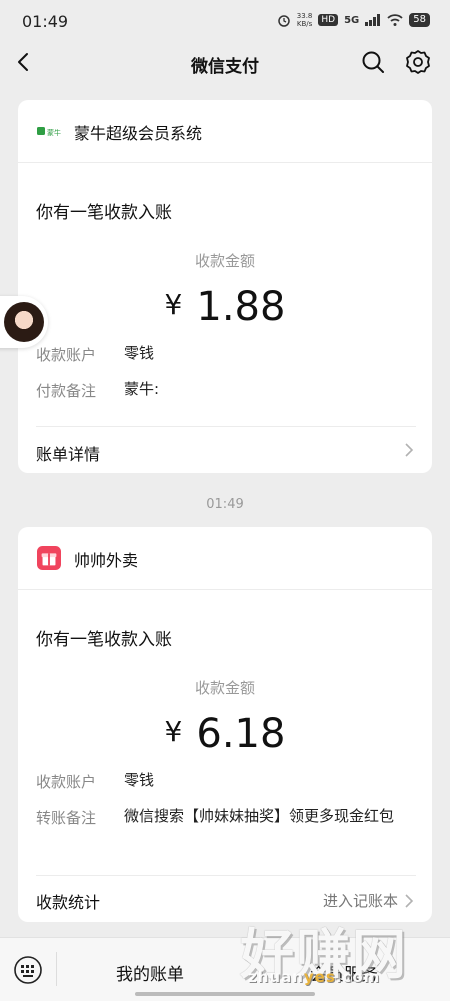 This screenshot has width=450, height=1001. I want to click on net-speed: 33.8 KB/s, so click(304, 20).